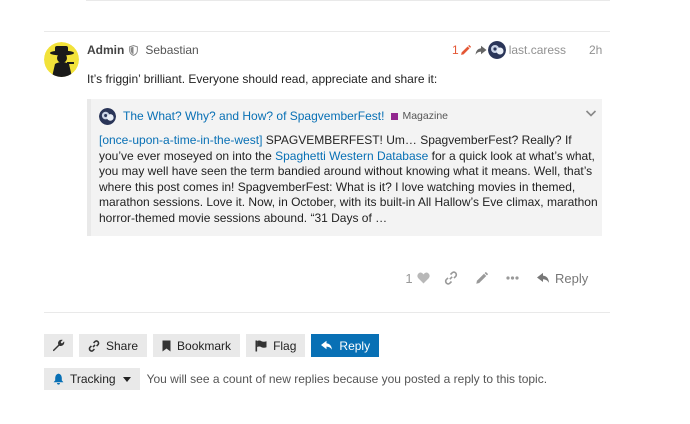  What do you see at coordinates (425, 116) in the screenshot?
I see `category-badge: Magazine` at bounding box center [425, 116].